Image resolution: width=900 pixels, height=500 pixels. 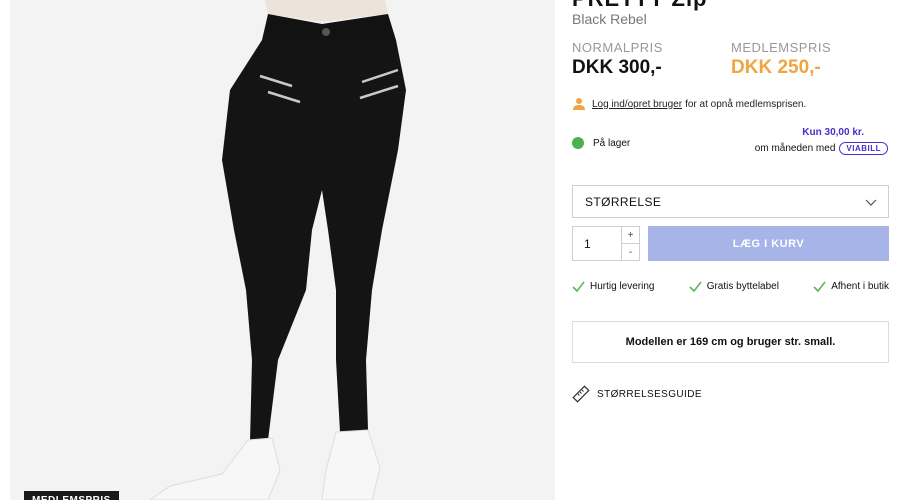 I want to click on member-price-value: DKK 250,-, so click(x=776, y=67).